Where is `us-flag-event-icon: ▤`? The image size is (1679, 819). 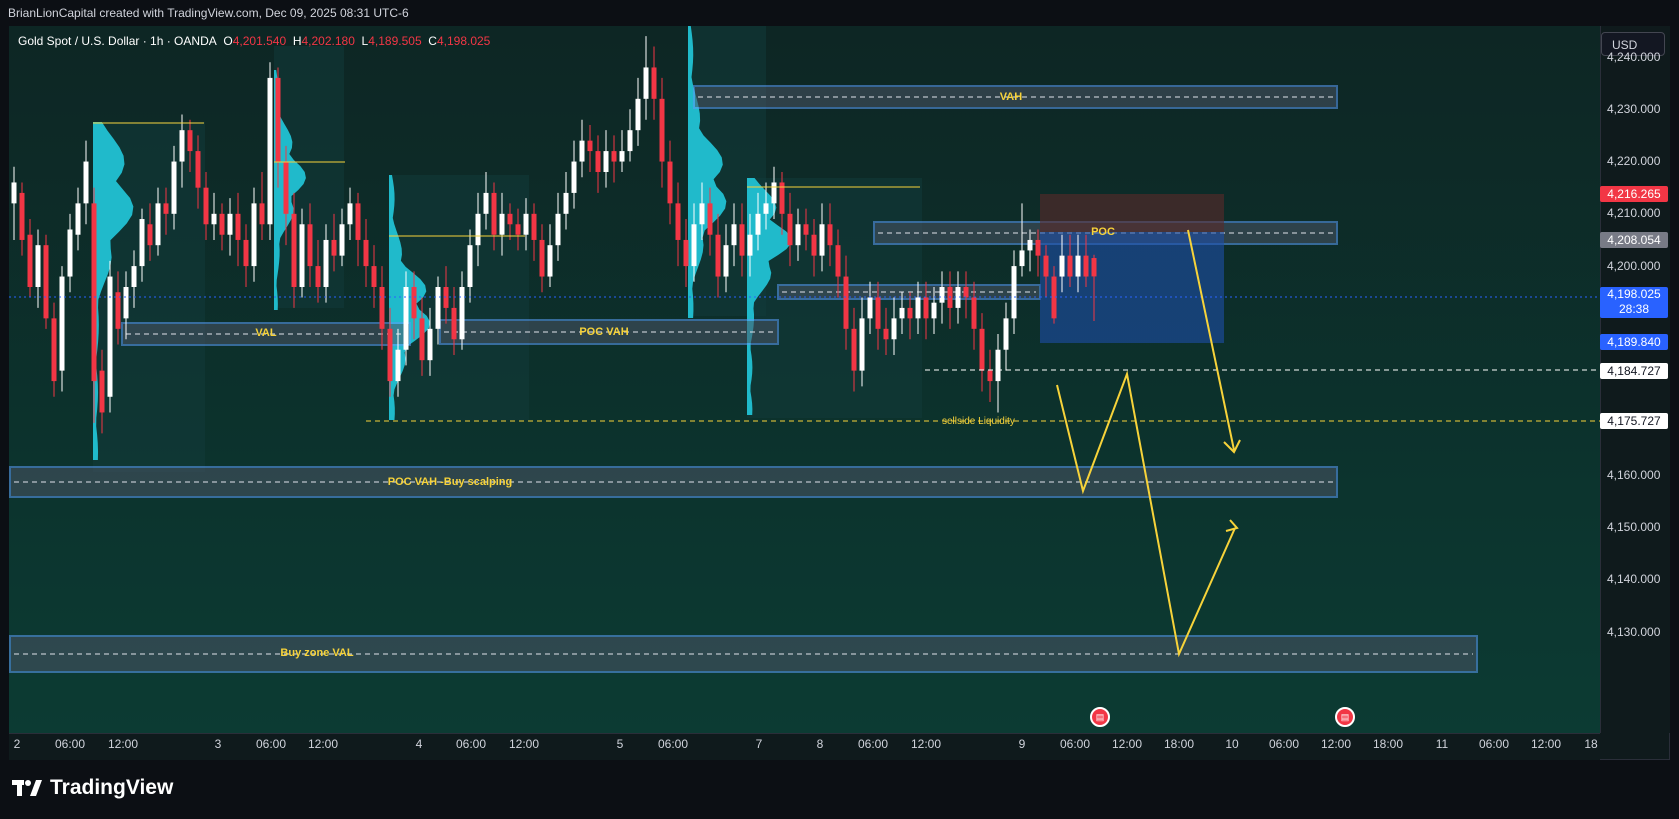 us-flag-event-icon: ▤ is located at coordinates (1100, 717).